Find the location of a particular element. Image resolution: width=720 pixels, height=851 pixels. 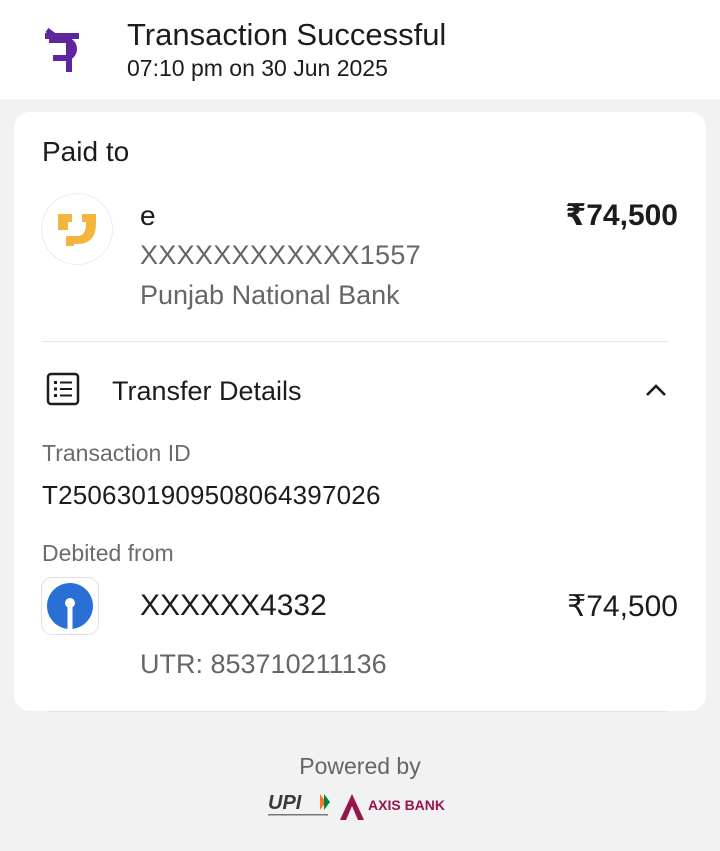

utr-number: UTR: 853710211136 is located at coordinates (263, 664).